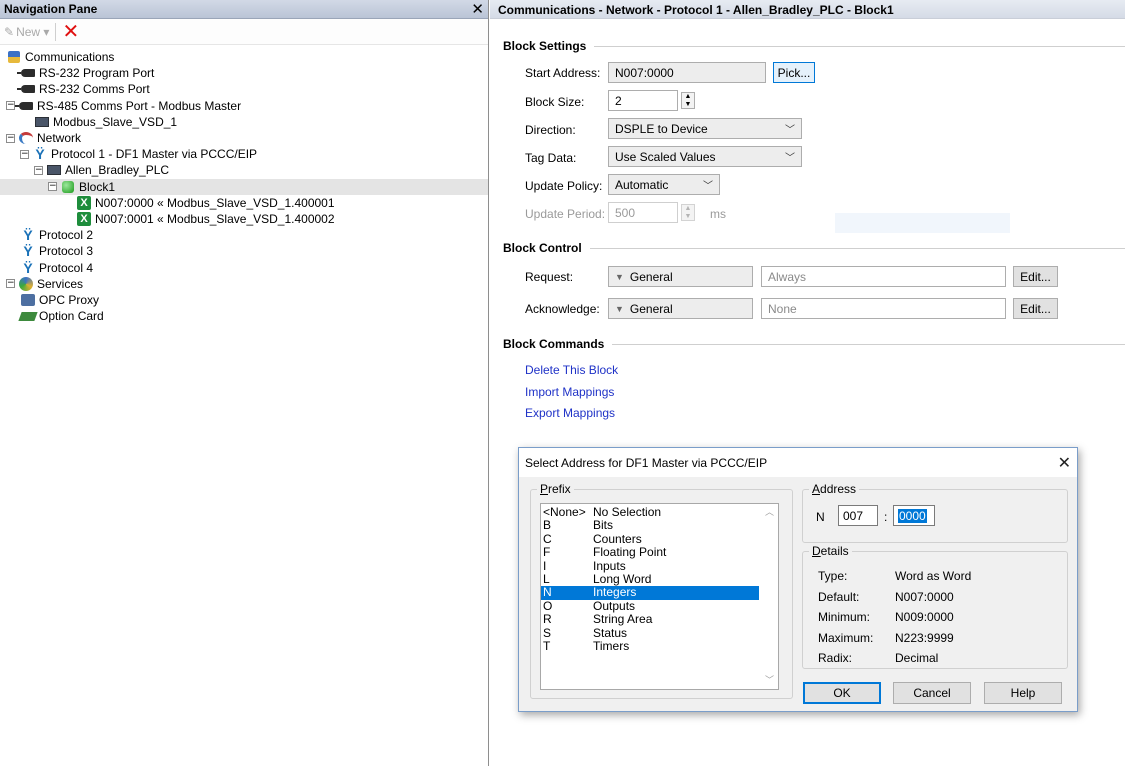 The height and width of the screenshot is (766, 1125). I want to click on prefix-description: Integers, so click(615, 592).